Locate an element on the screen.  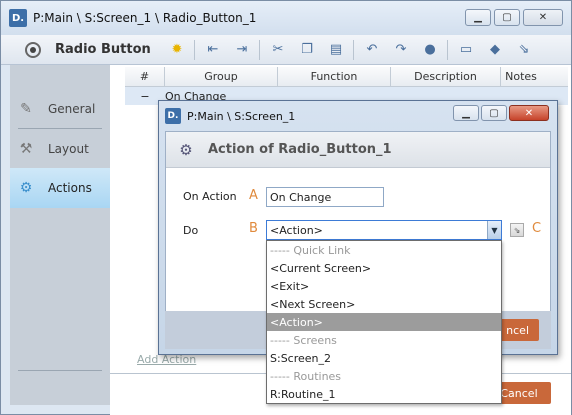
gears-icon: ⚙ is located at coordinates (26, 188).